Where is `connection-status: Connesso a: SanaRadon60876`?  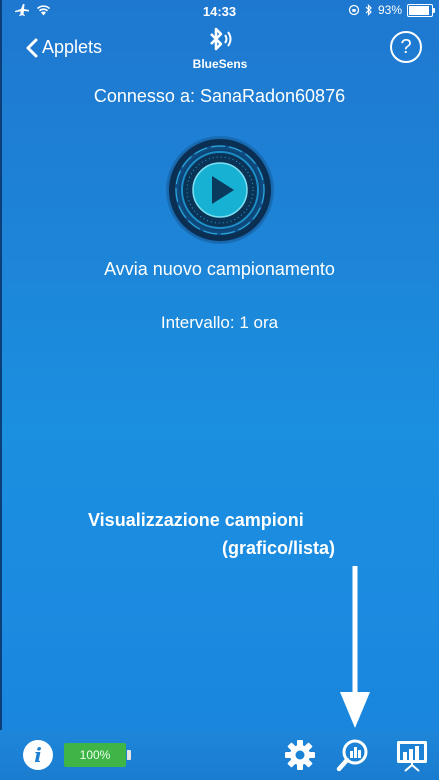
connection-status: Connesso a: SanaRadon60876 is located at coordinates (219, 96).